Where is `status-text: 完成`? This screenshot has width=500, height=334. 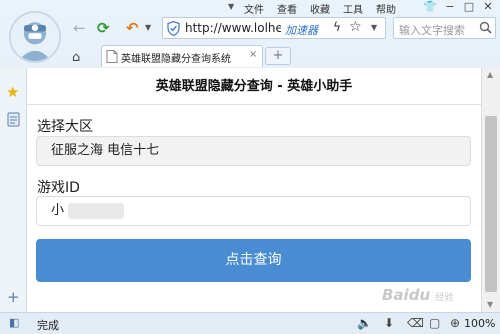
status-text: 完成 is located at coordinates (48, 325).